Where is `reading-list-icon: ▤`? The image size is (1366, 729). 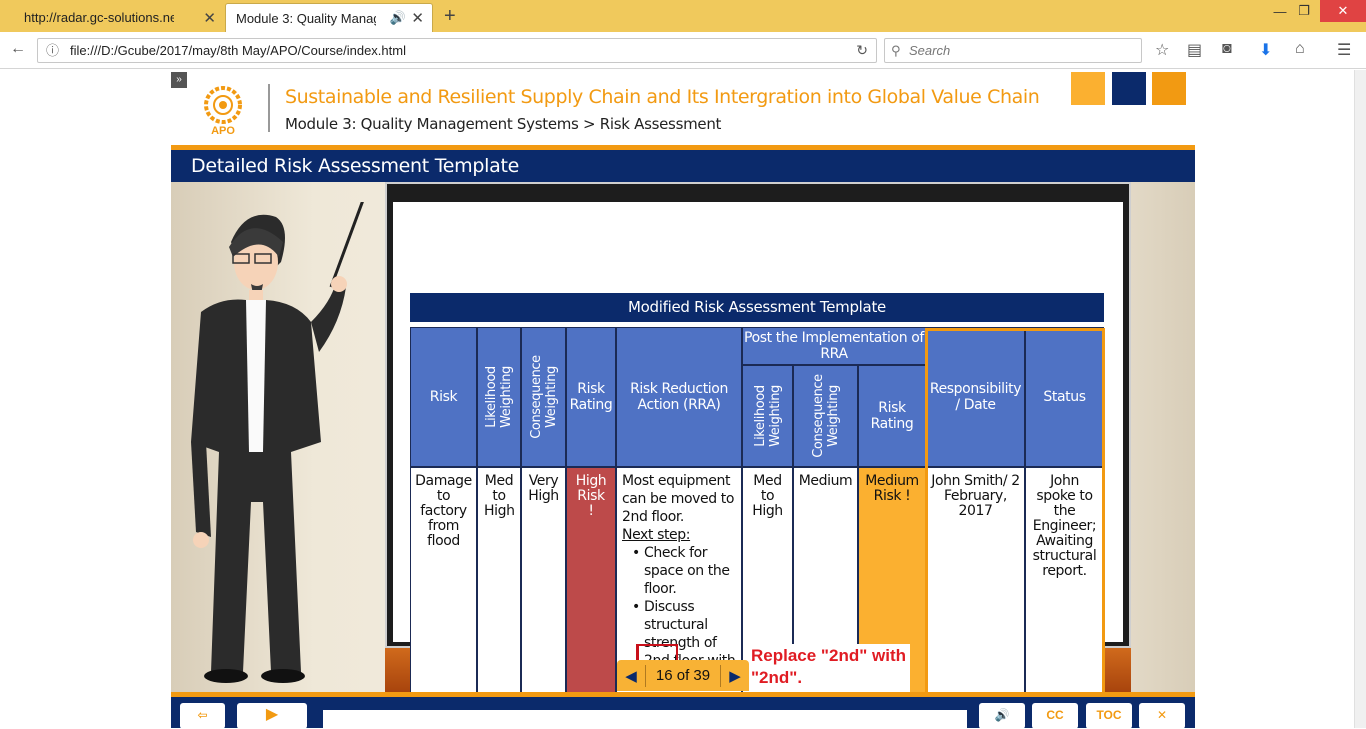
reading-list-icon: ▤ is located at coordinates (1194, 50).